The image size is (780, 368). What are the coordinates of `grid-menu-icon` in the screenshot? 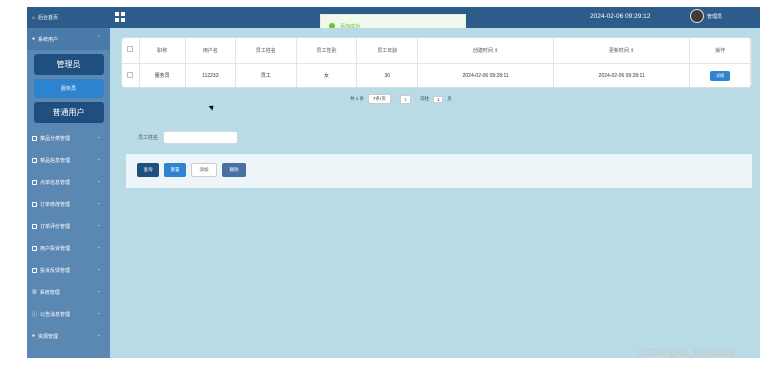 It's located at (120, 17).